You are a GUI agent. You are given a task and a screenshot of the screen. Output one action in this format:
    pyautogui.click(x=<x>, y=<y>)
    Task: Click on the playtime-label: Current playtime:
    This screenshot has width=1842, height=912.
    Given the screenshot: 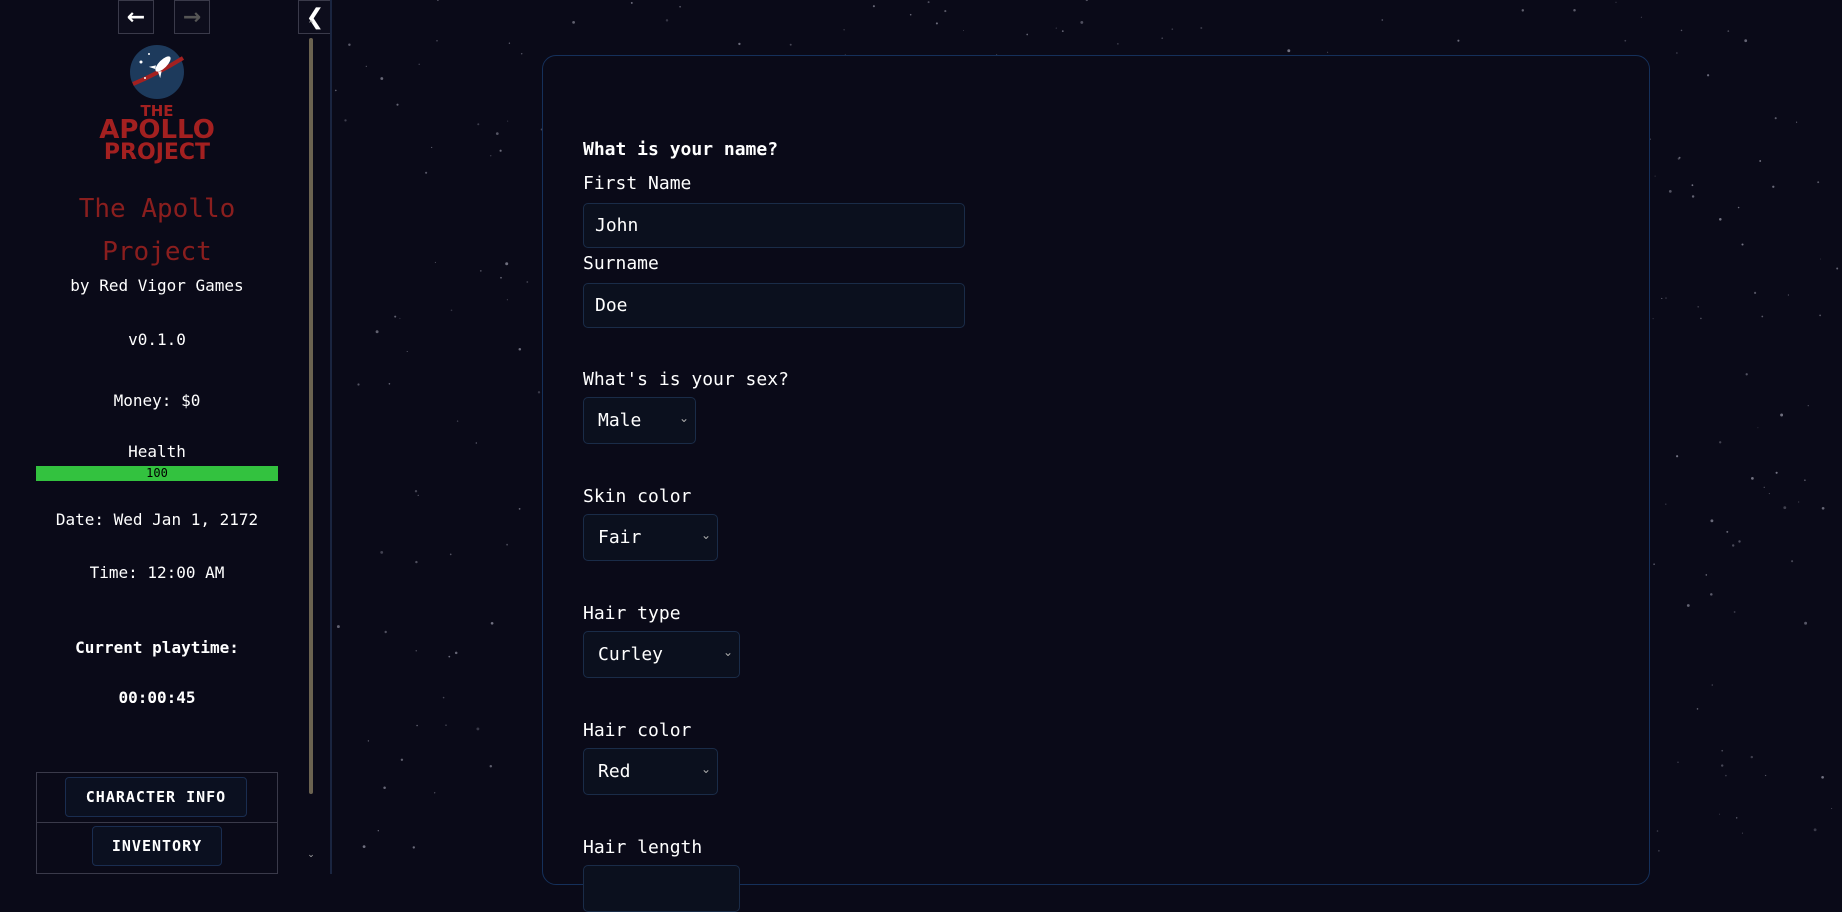 What is the action you would take?
    pyautogui.click(x=157, y=647)
    